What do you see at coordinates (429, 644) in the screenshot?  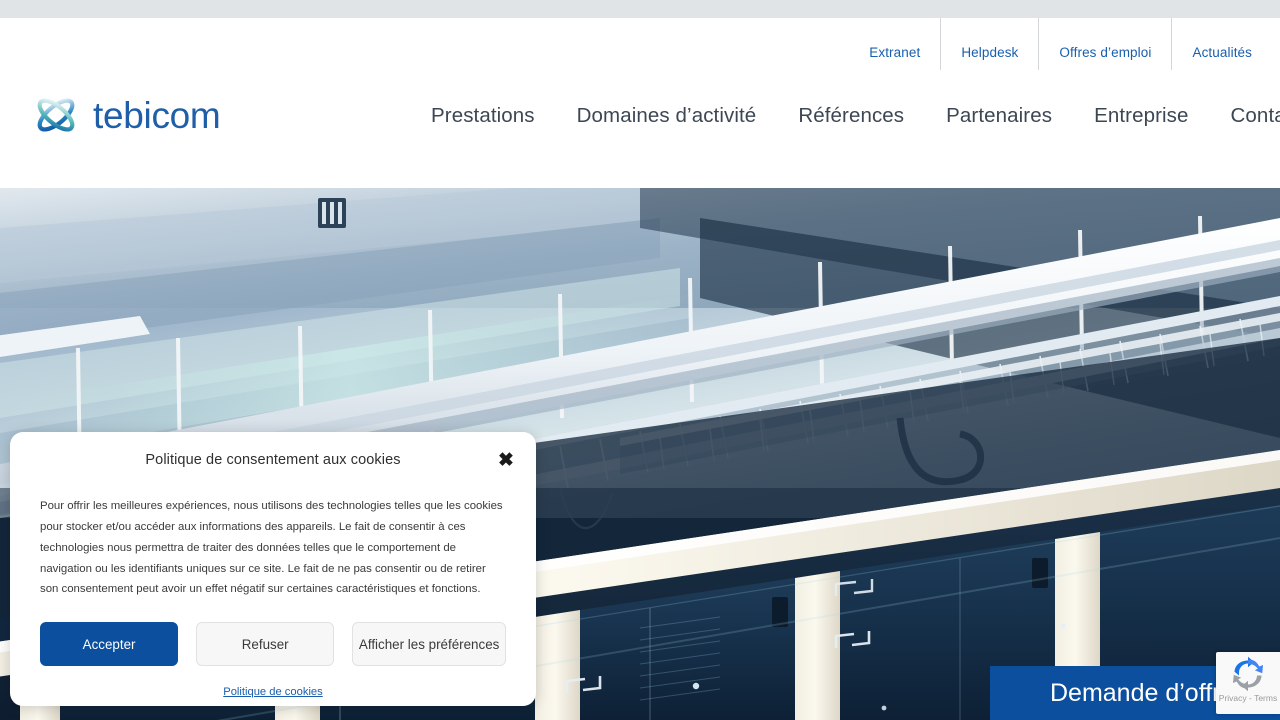 I see `show-preferences-button: Afficher les préférences` at bounding box center [429, 644].